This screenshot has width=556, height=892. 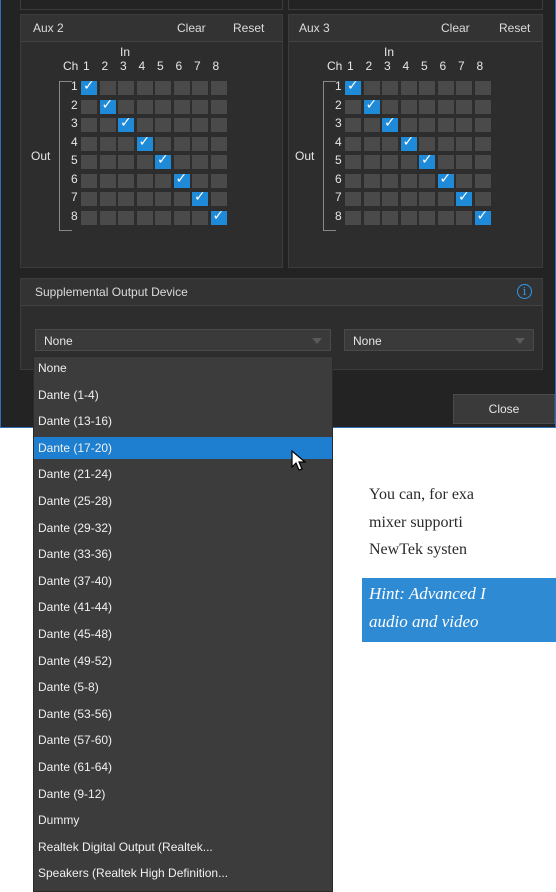 What do you see at coordinates (183, 474) in the screenshot?
I see `dropdown-option: Dante (21-24)` at bounding box center [183, 474].